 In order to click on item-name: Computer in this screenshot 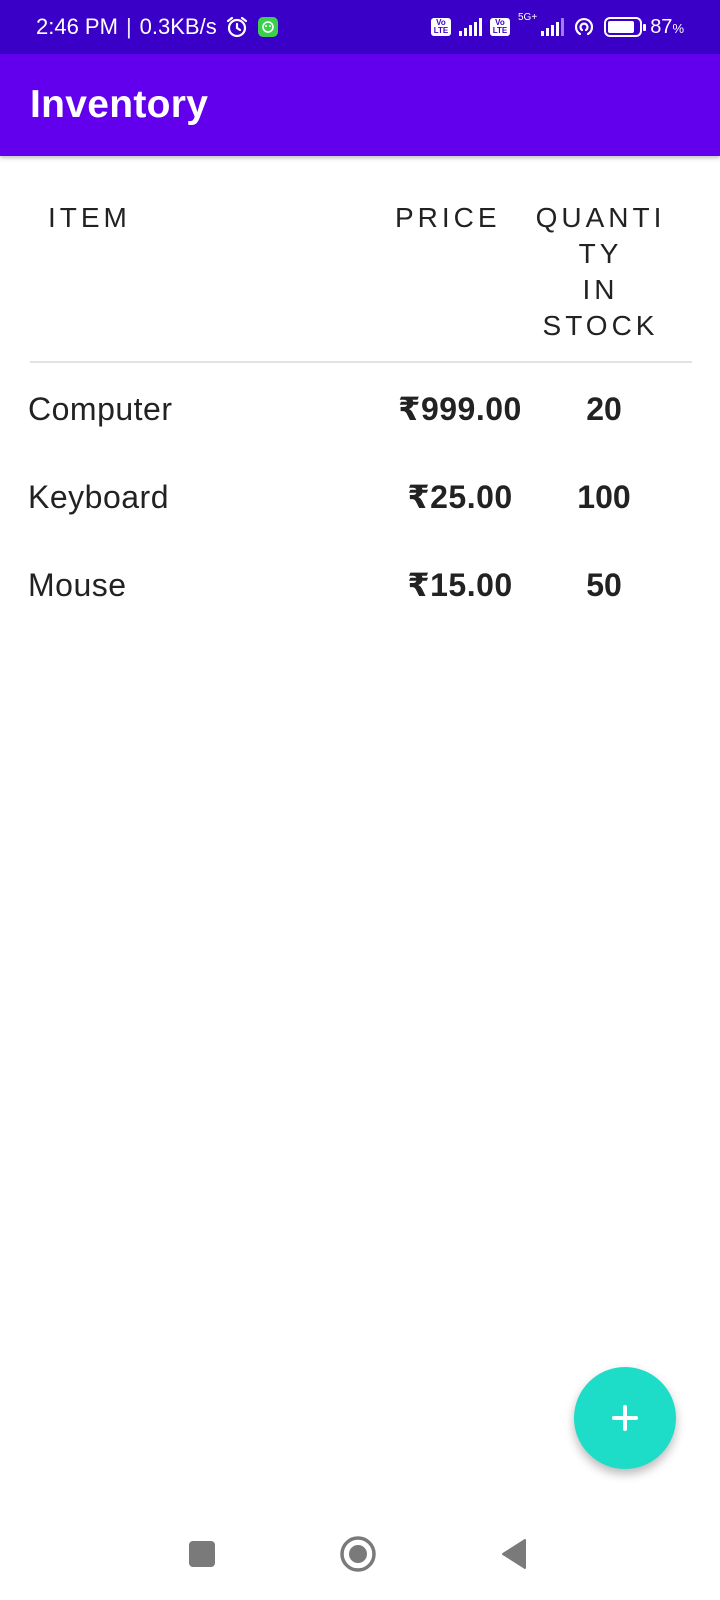, I will do `click(100, 409)`.